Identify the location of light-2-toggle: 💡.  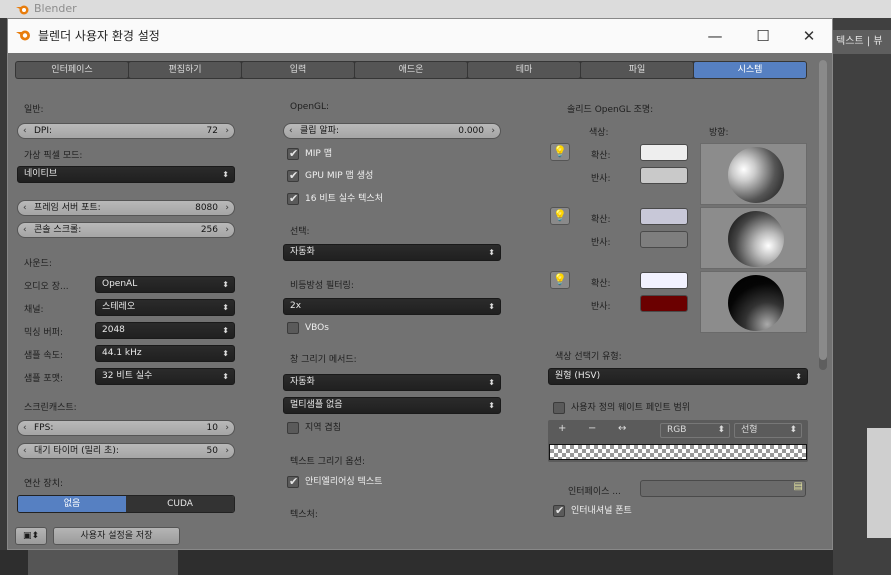
(560, 216).